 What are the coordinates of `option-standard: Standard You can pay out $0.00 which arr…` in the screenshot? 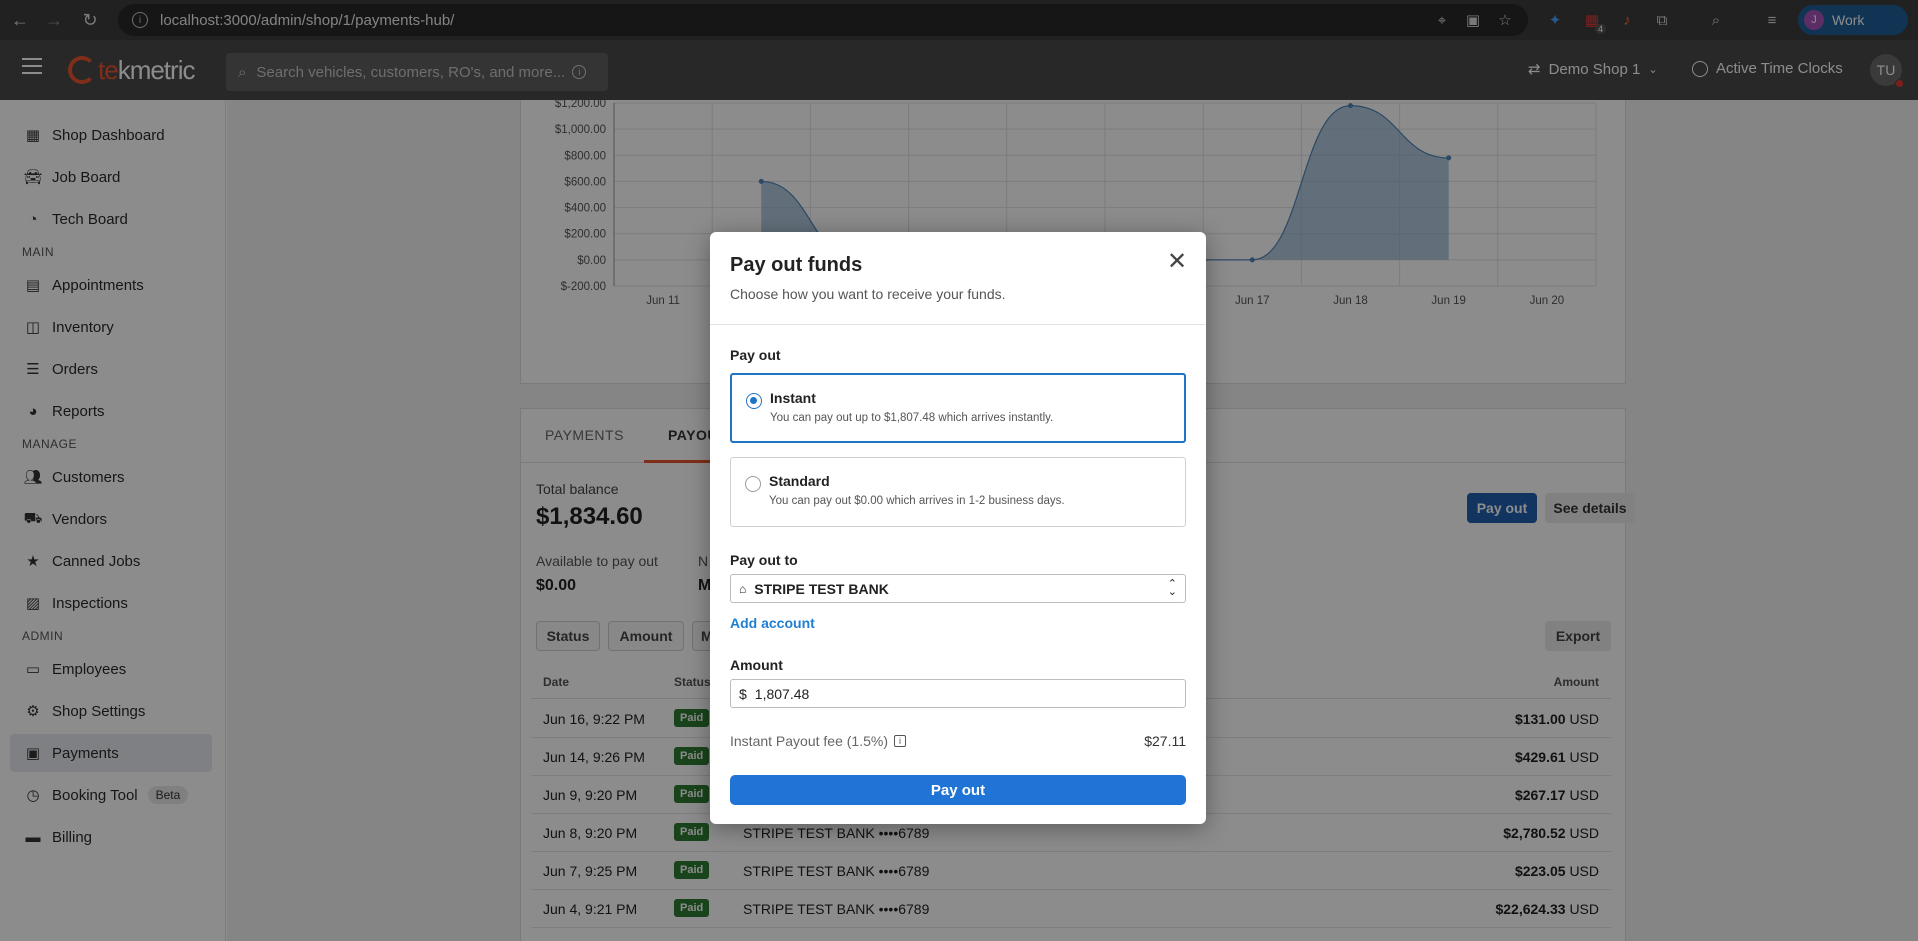 It's located at (958, 492).